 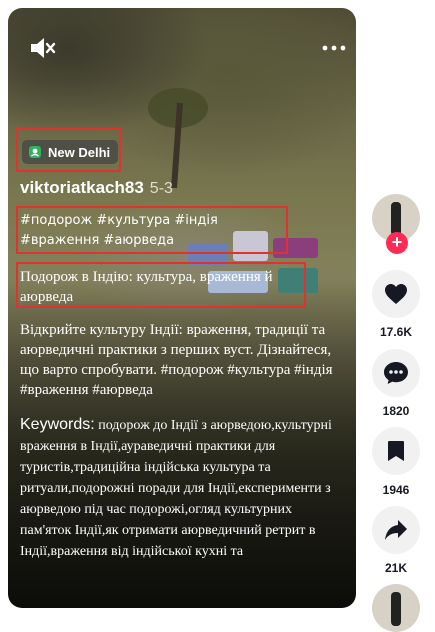 What do you see at coordinates (396, 411) in the screenshot?
I see `comment-count: 1820` at bounding box center [396, 411].